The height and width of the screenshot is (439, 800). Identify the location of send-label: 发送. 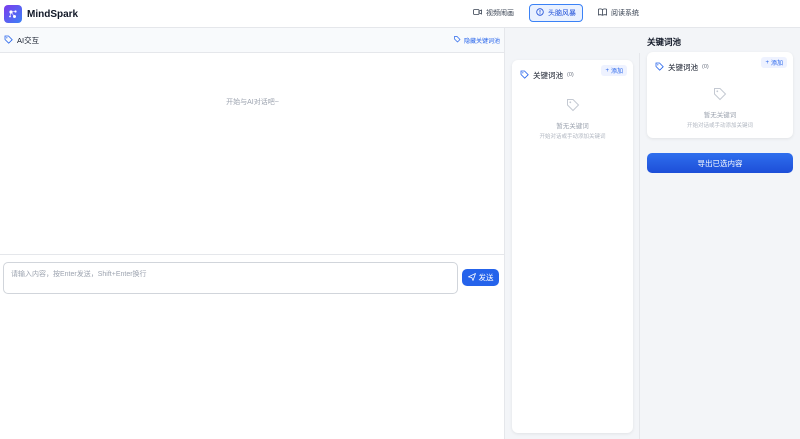
(486, 277).